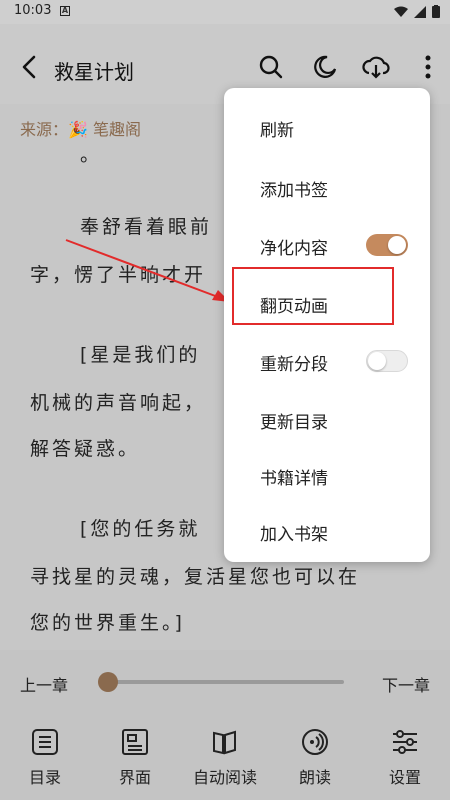  I want to click on battery-icon, so click(436, 11).